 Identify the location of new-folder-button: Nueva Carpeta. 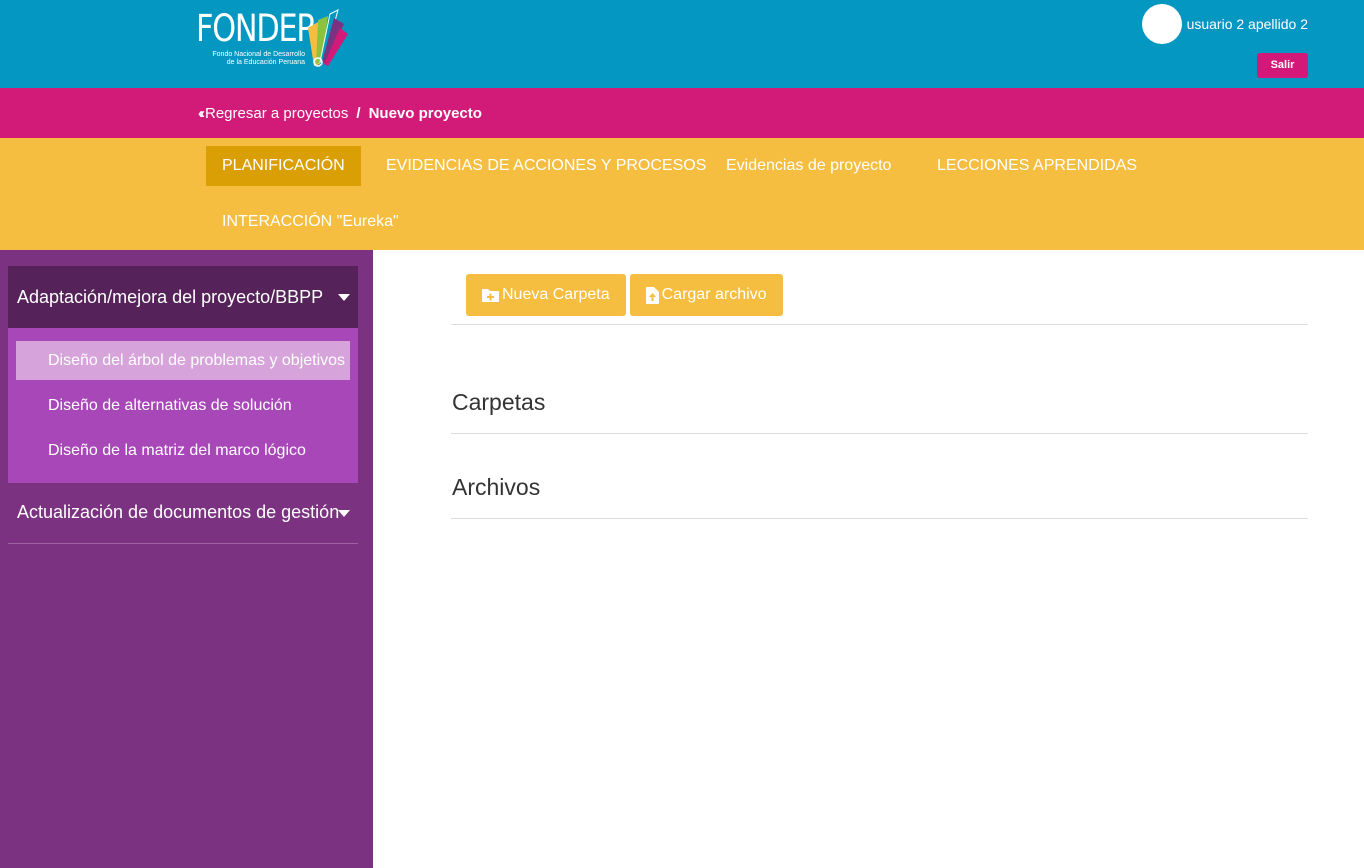
(546, 295).